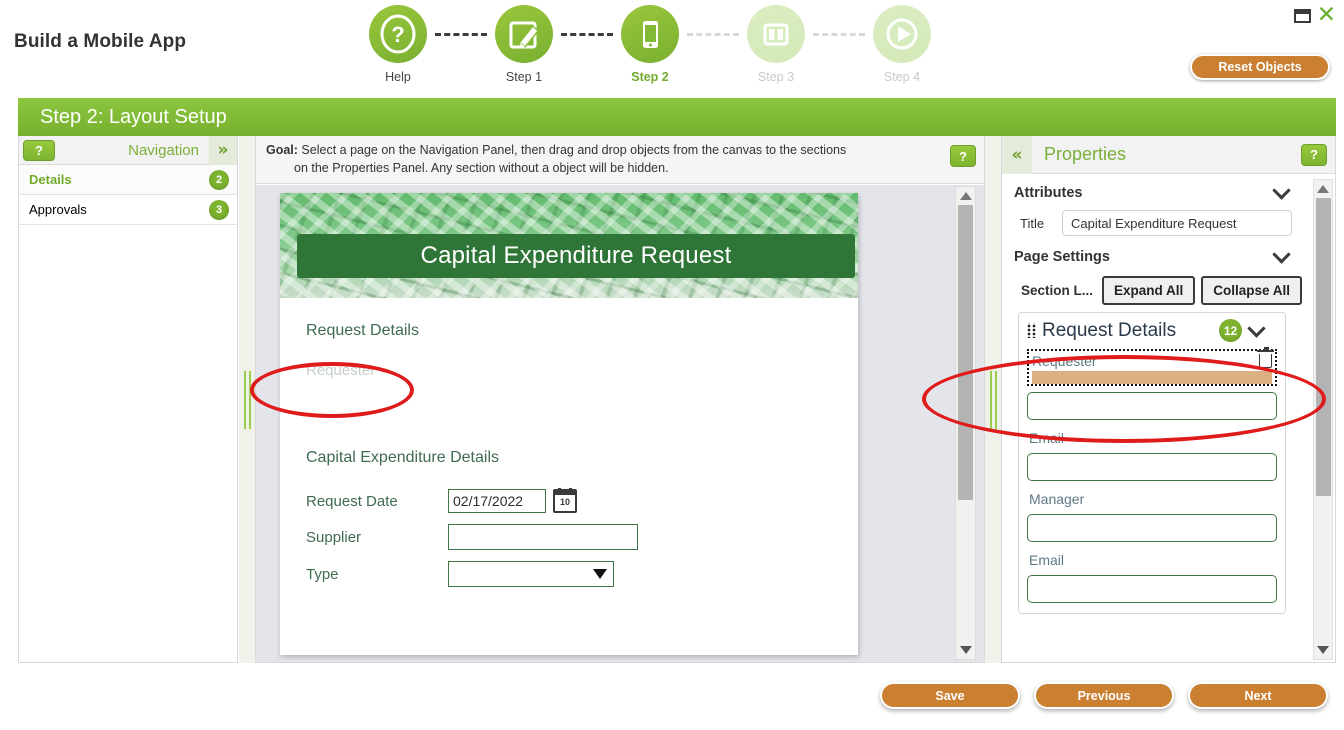  What do you see at coordinates (219, 209) in the screenshot?
I see `nav-item-badge: 3` at bounding box center [219, 209].